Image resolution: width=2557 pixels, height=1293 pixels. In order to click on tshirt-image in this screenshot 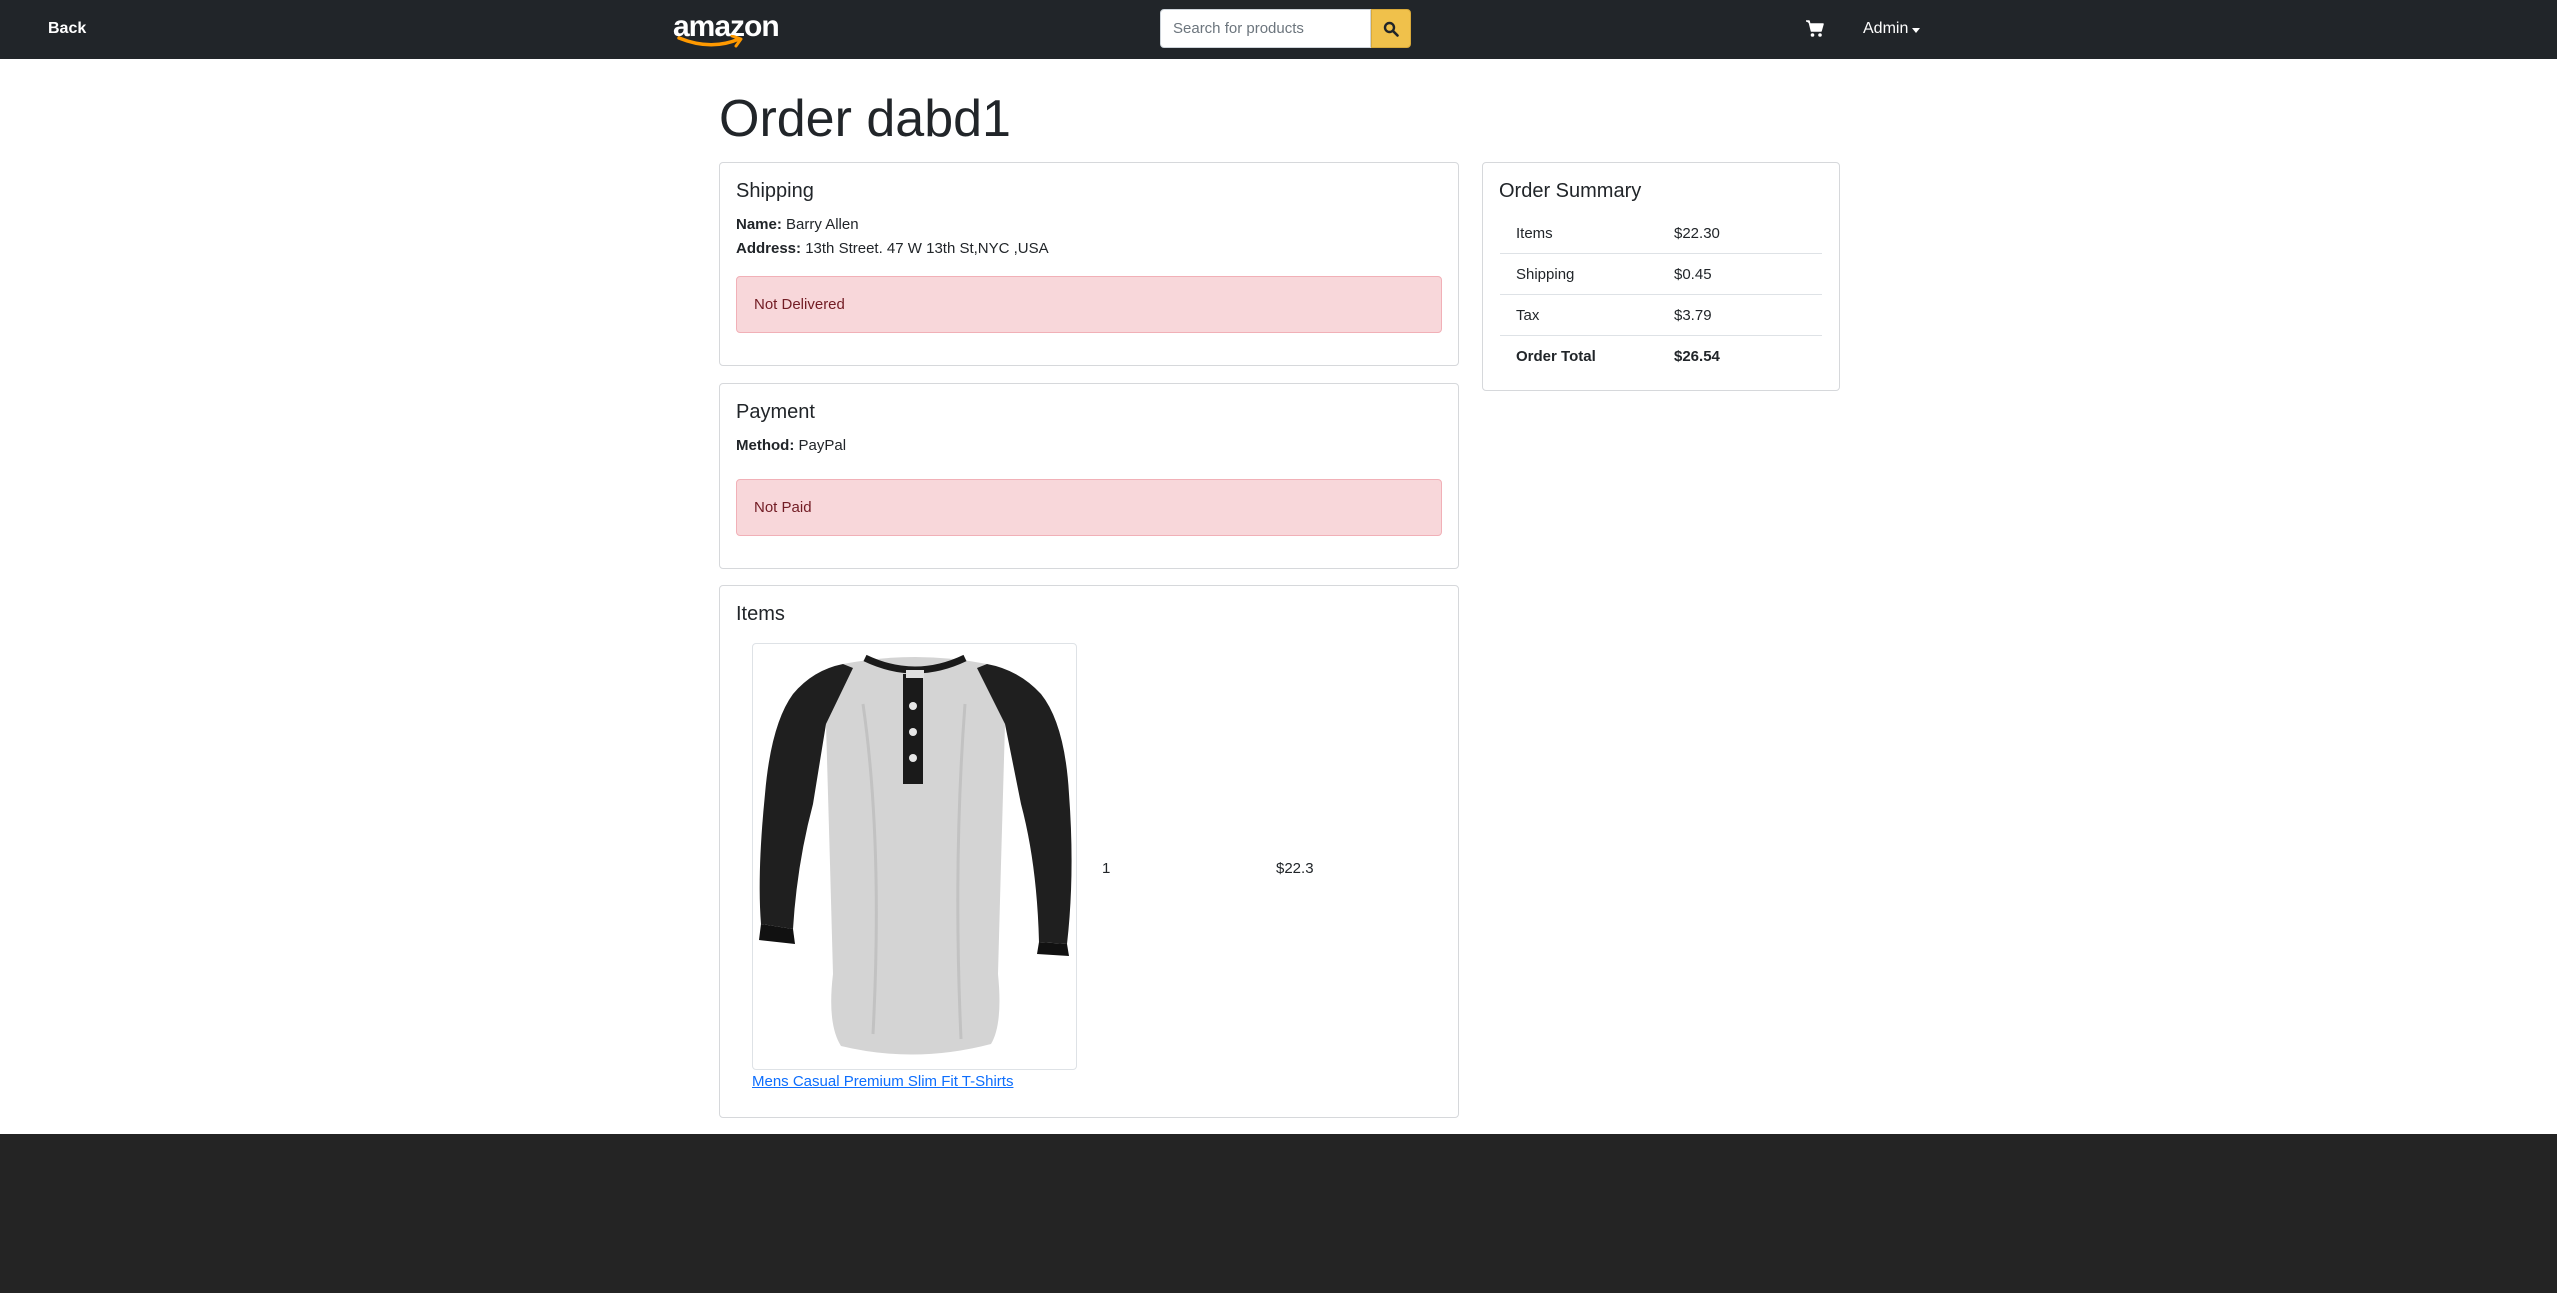, I will do `click(915, 854)`.